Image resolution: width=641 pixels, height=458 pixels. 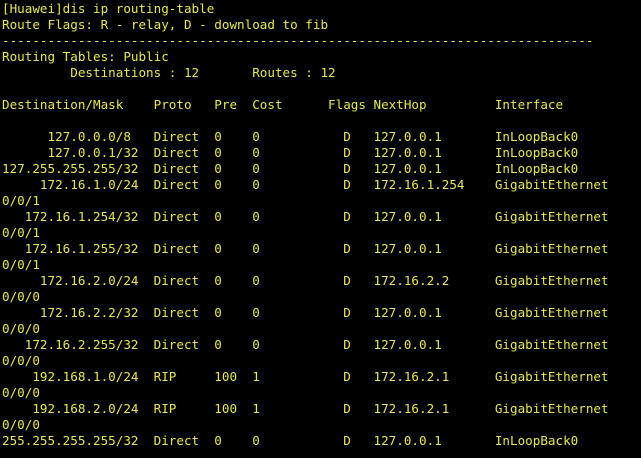 What do you see at coordinates (85, 56) in the screenshot?
I see `routing-table-title: Routing Tables: Public` at bounding box center [85, 56].